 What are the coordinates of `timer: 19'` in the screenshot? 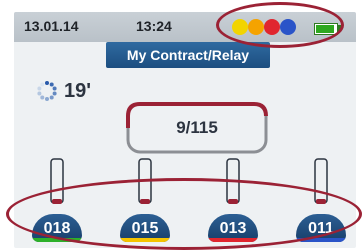 It's located at (63, 91).